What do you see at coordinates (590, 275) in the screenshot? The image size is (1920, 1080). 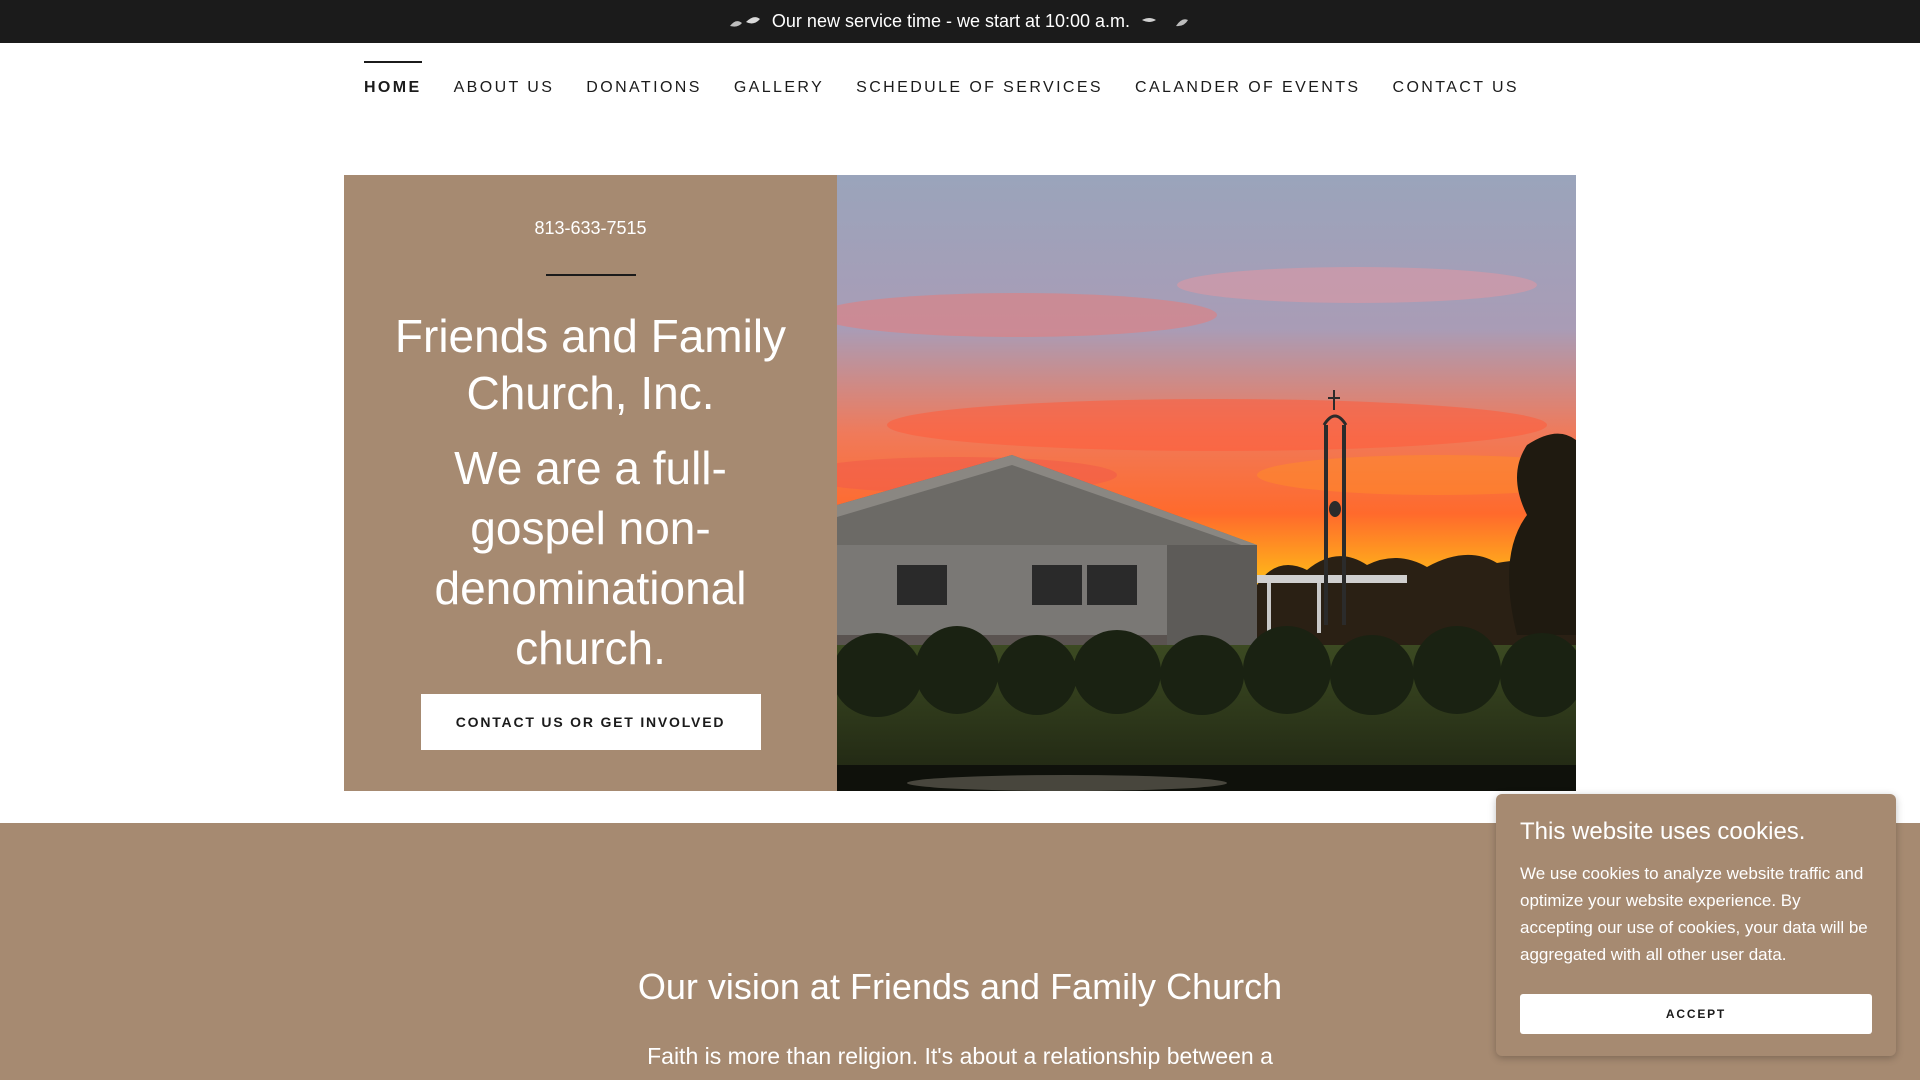 I see `hero-divider` at bounding box center [590, 275].